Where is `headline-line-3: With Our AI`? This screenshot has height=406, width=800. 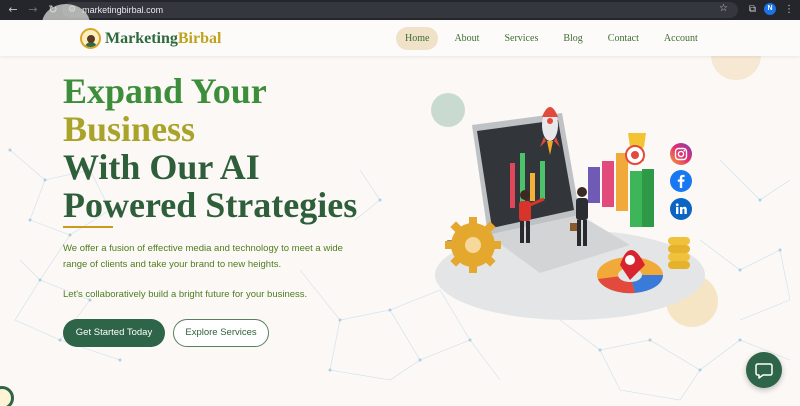
headline-line-3: With Our AI is located at coordinates (161, 167).